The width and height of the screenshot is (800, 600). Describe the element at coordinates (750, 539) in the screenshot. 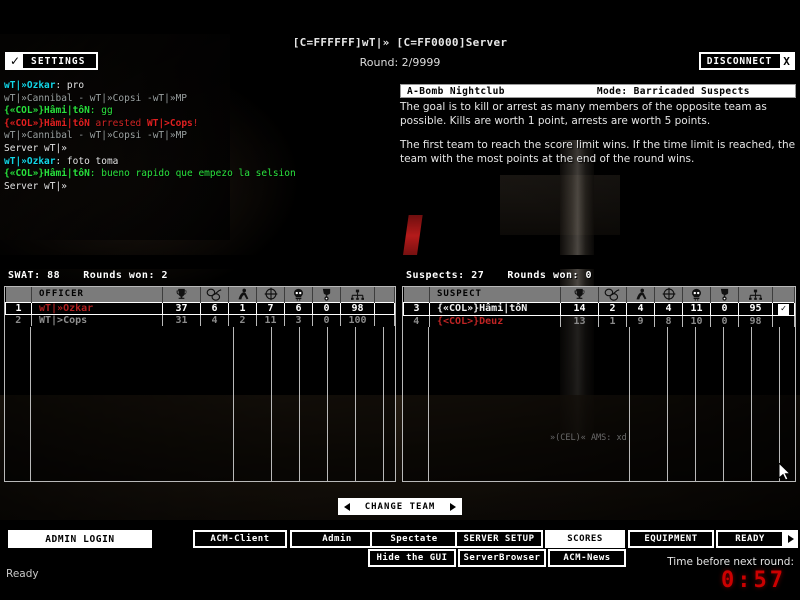

I see `ready-button: READY` at that location.